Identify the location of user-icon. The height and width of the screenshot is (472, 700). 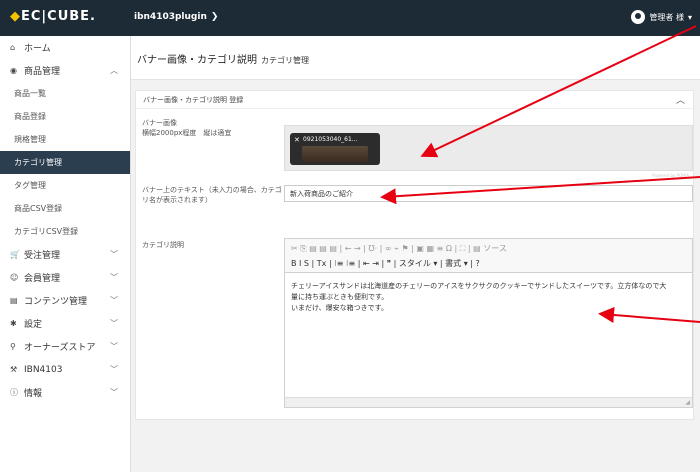
(638, 17).